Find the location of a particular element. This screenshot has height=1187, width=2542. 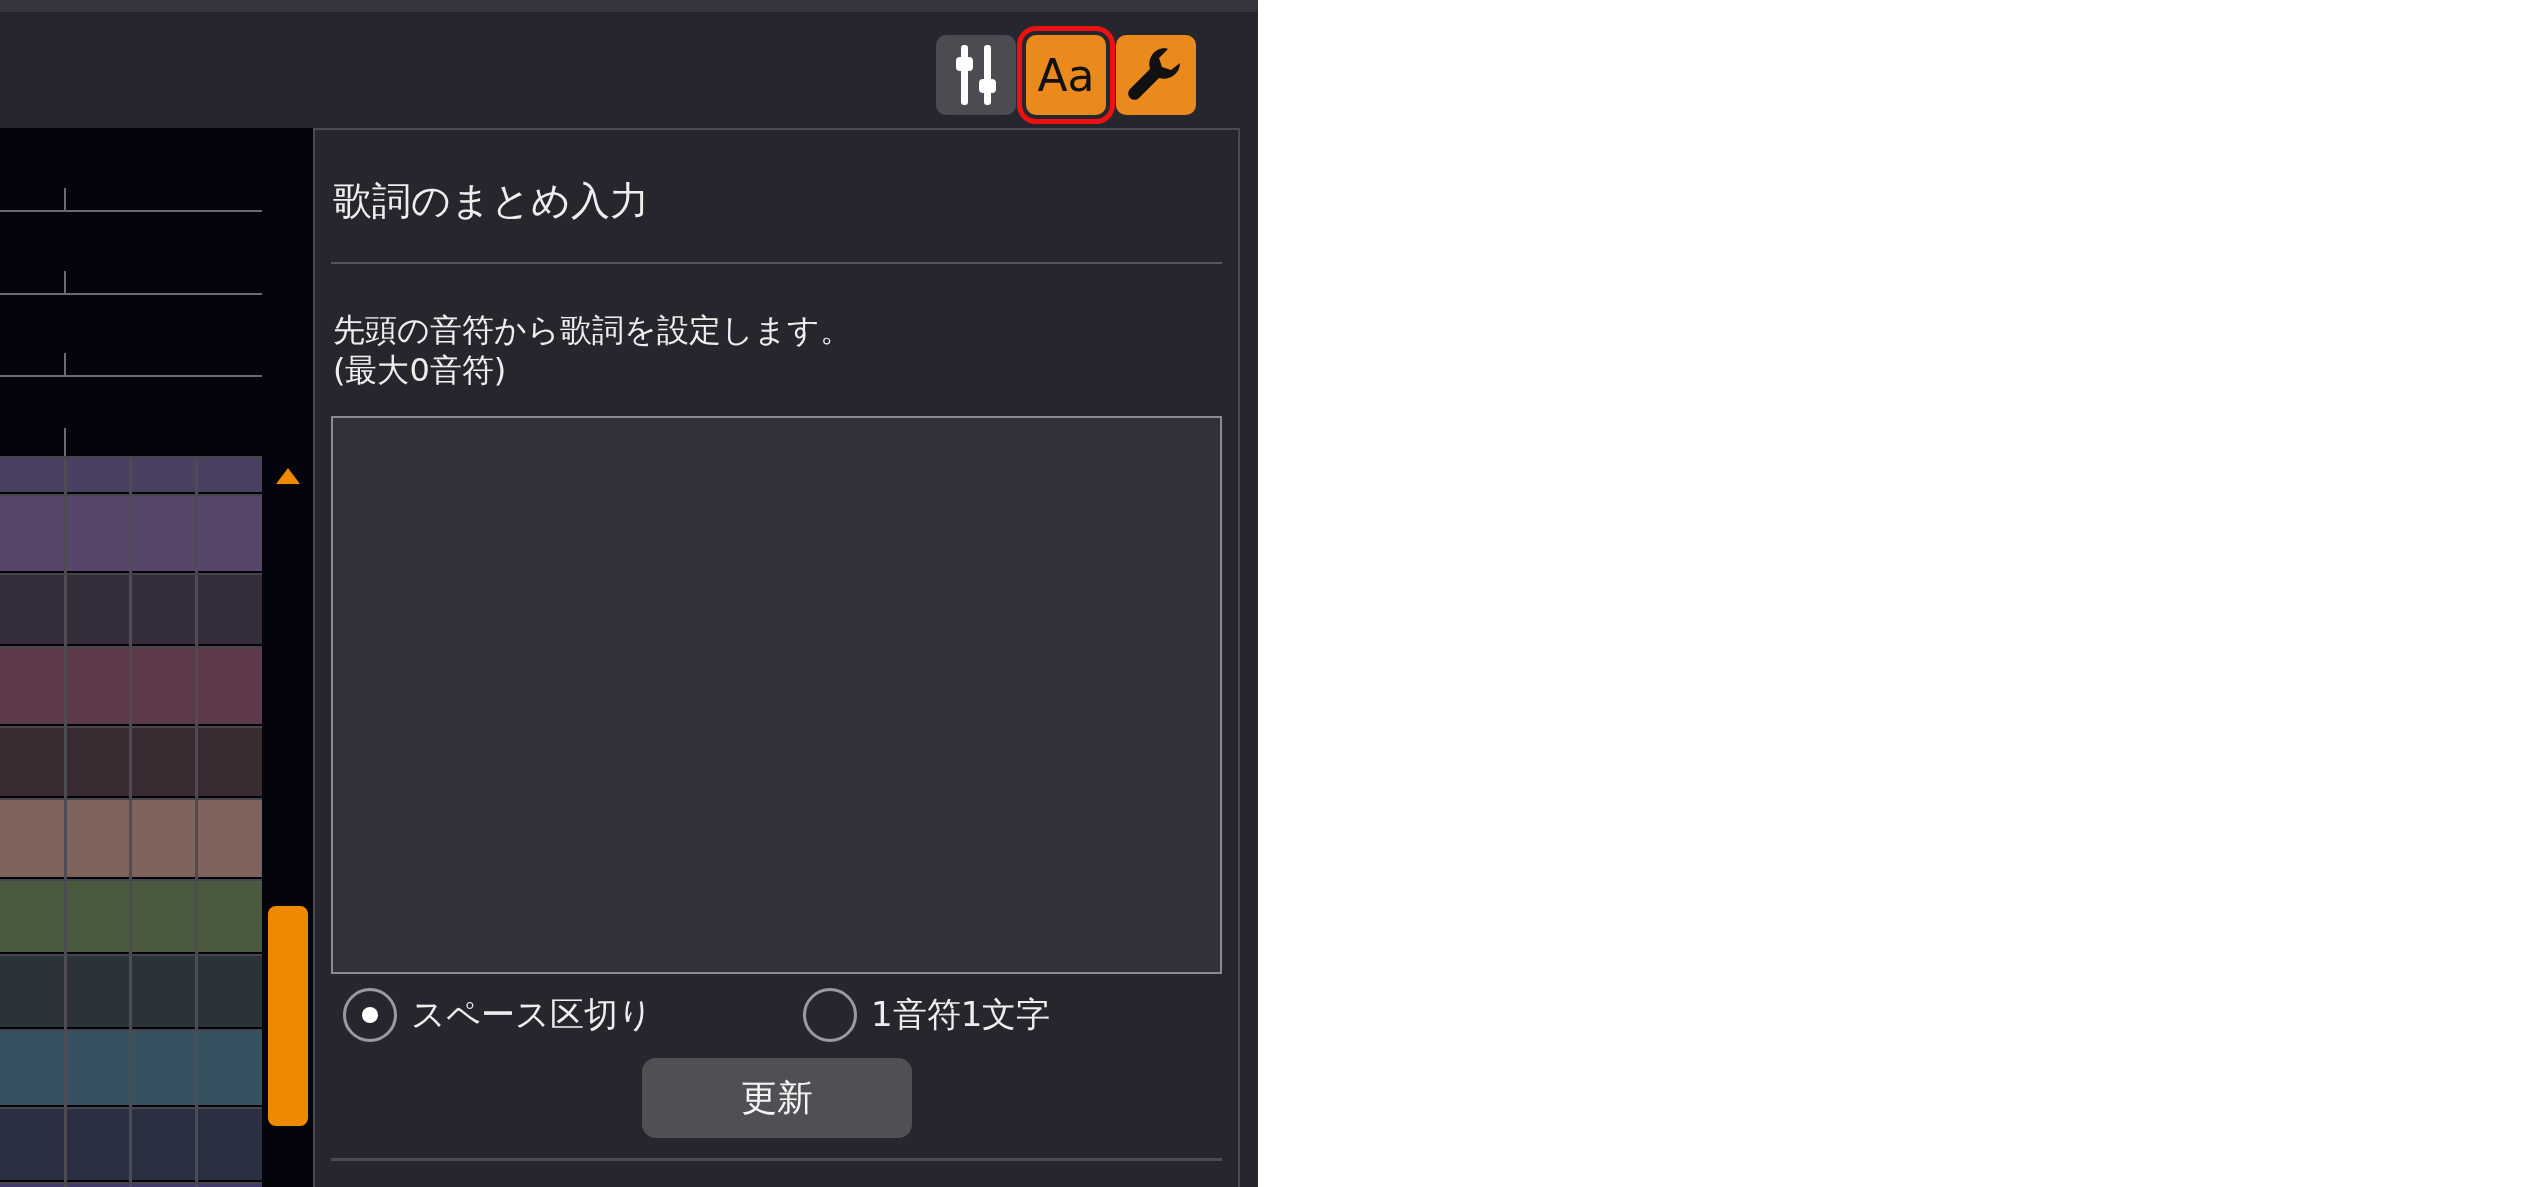

sliders-button is located at coordinates (976, 75).